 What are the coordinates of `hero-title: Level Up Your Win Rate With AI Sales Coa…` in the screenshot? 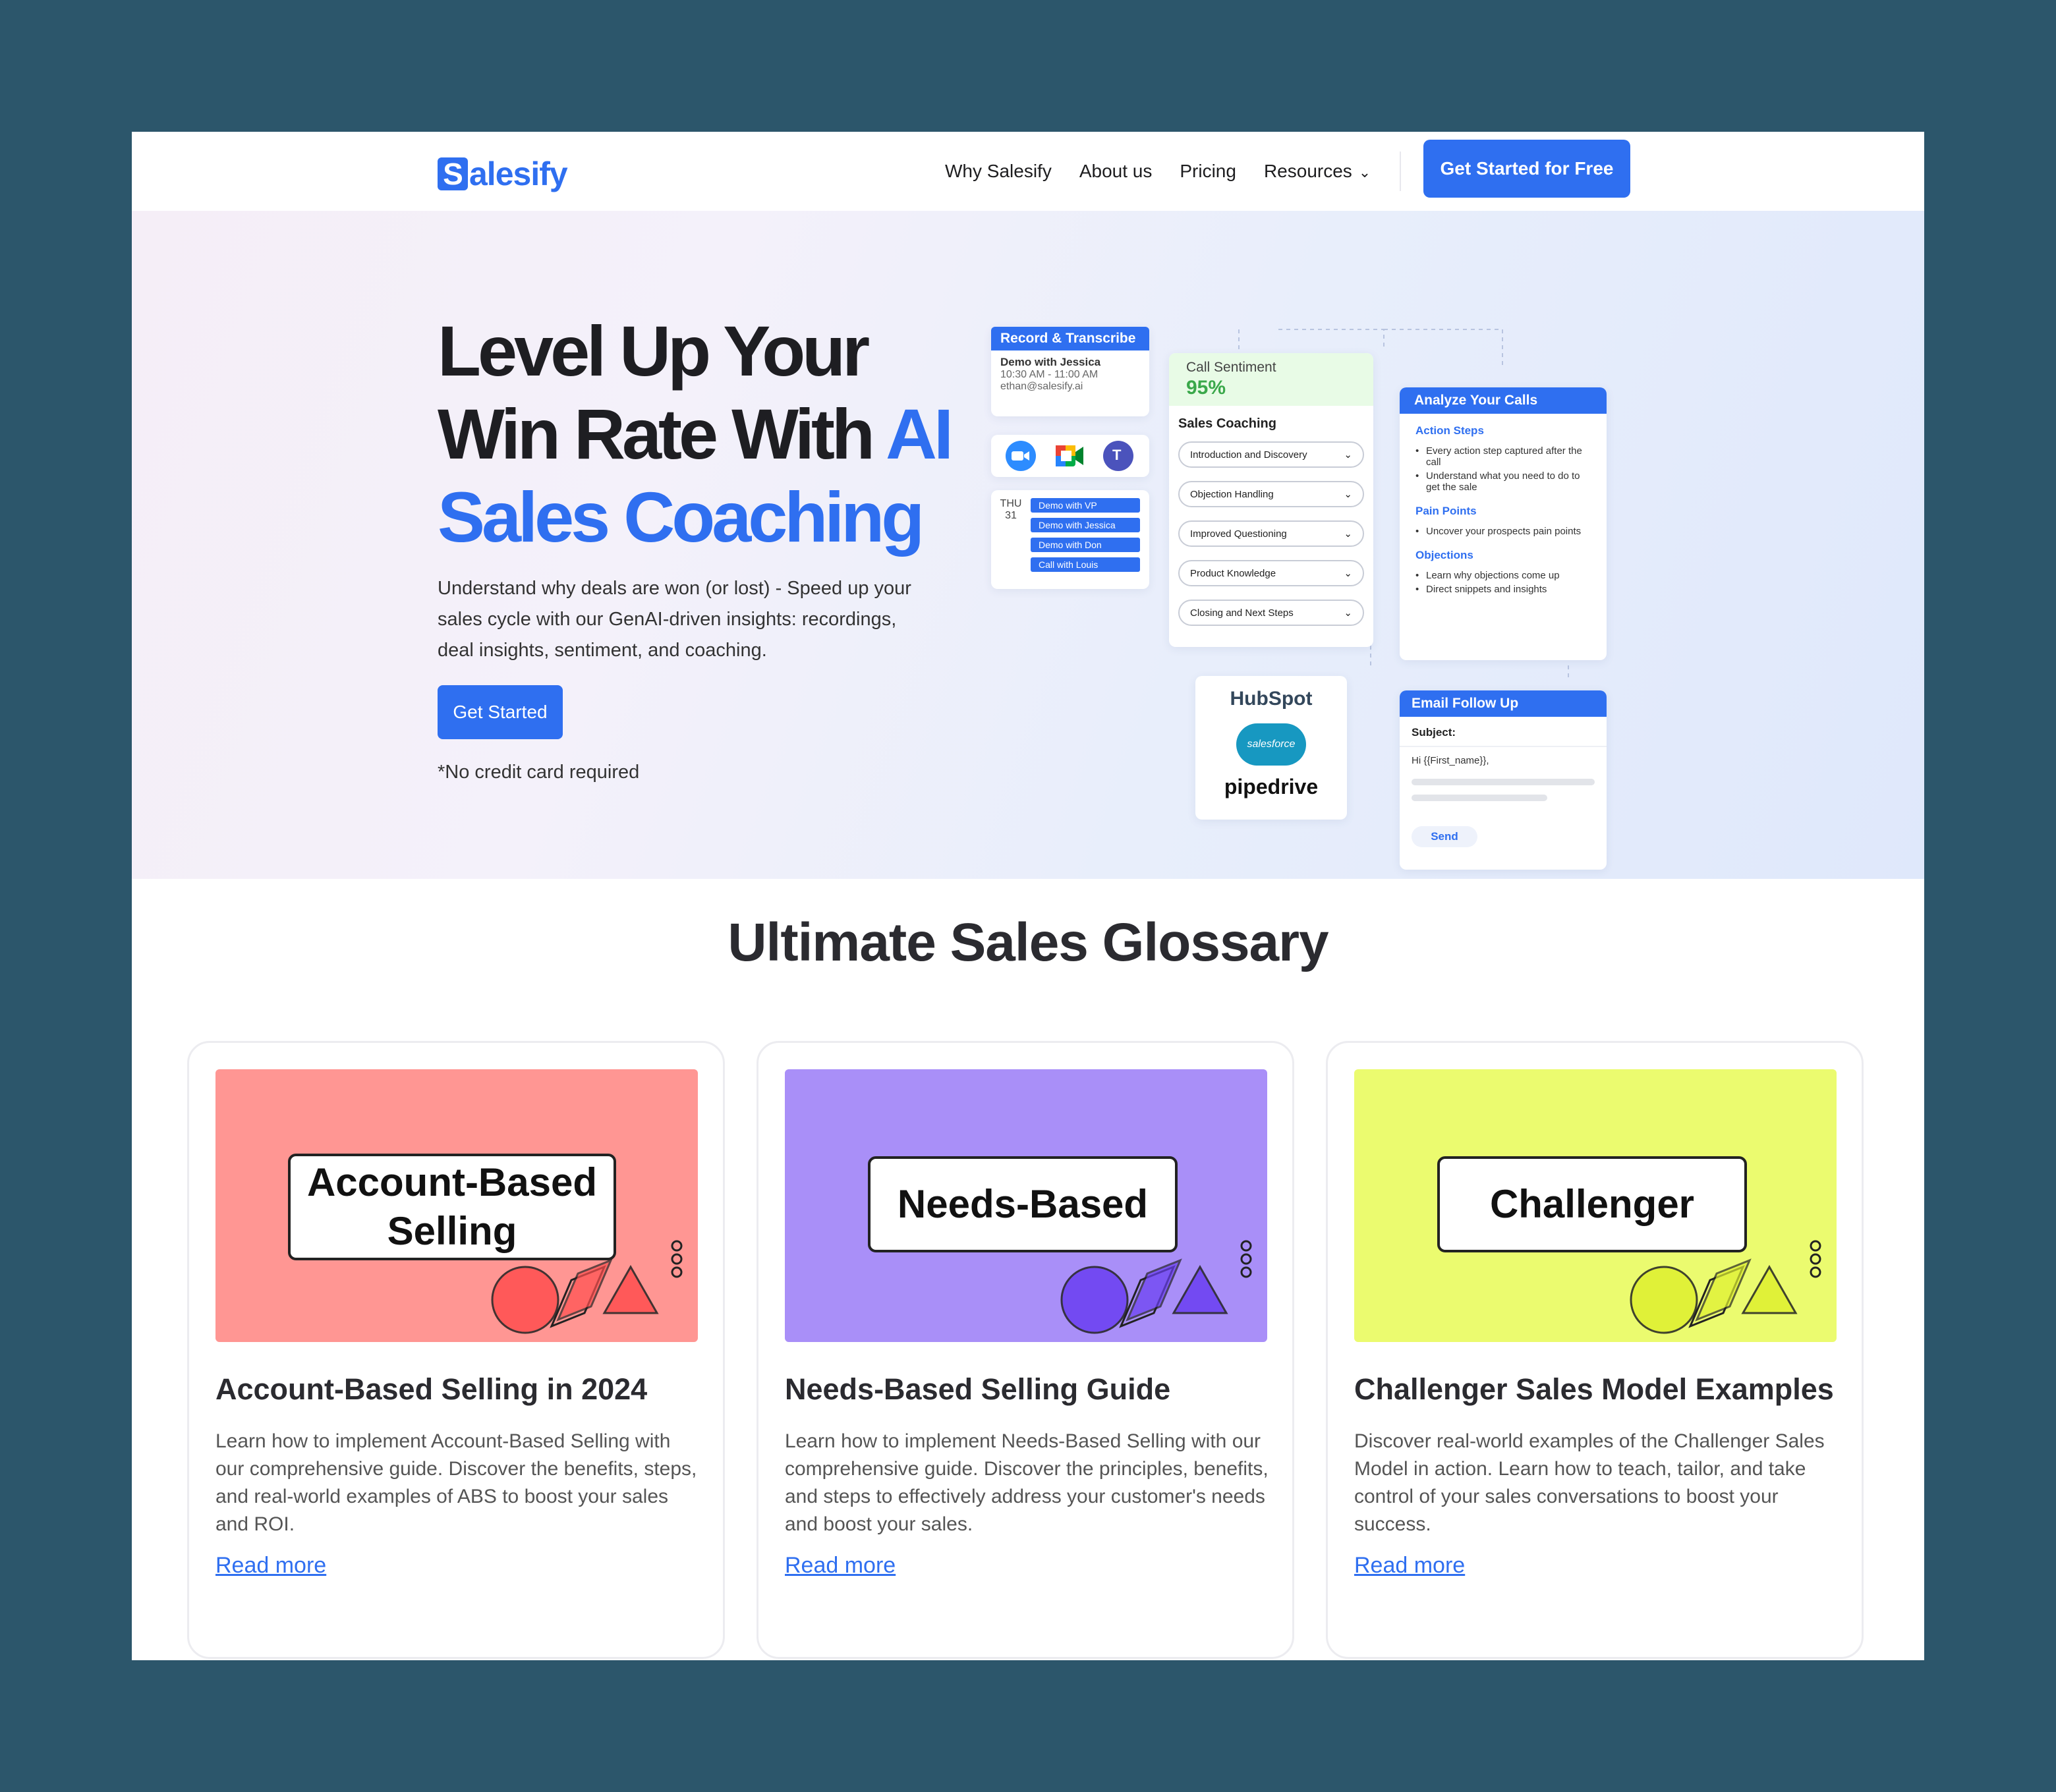 It's located at (701, 434).